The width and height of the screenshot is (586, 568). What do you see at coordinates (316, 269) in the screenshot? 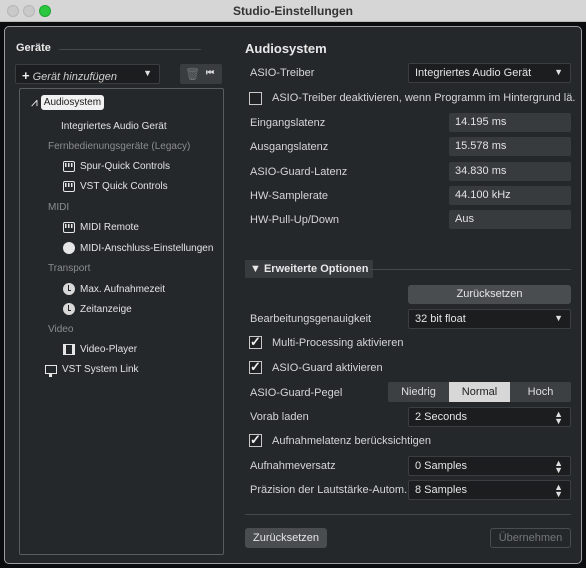
I see `advanced-options-label: Erweiterte Optionen` at bounding box center [316, 269].